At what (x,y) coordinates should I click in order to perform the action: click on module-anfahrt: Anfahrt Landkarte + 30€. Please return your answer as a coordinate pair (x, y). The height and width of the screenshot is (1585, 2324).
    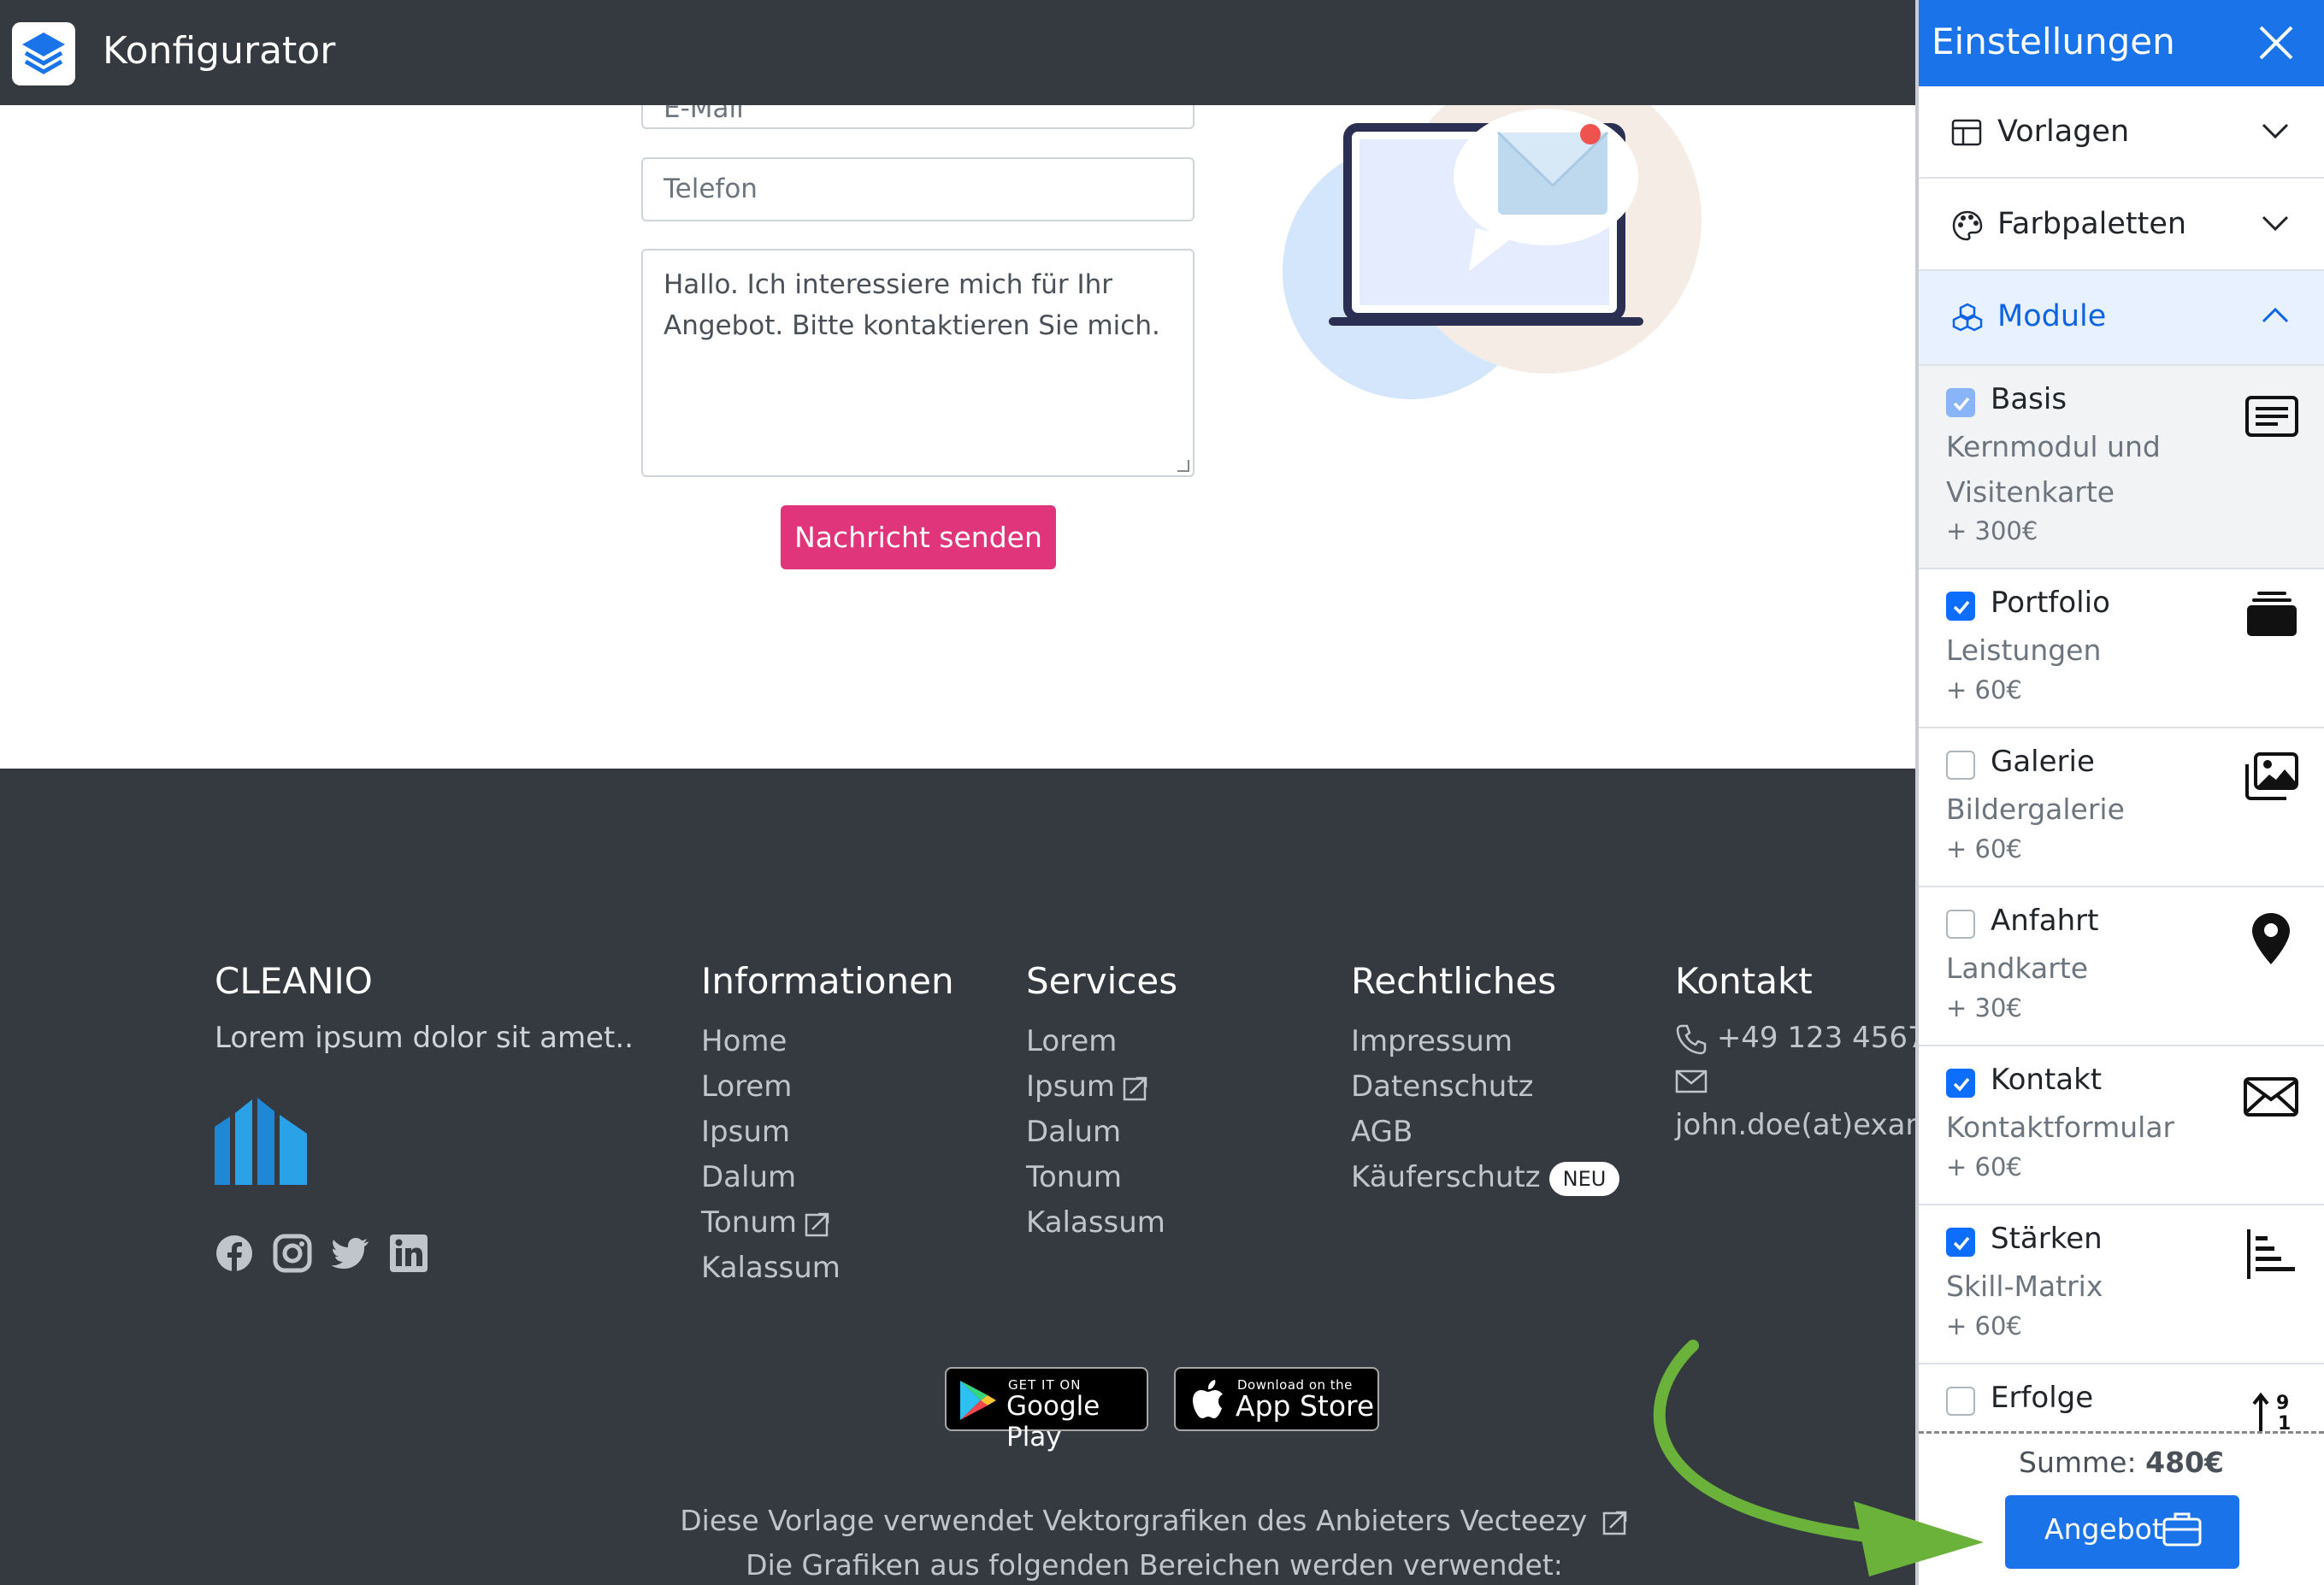
    Looking at the image, I should click on (2121, 966).